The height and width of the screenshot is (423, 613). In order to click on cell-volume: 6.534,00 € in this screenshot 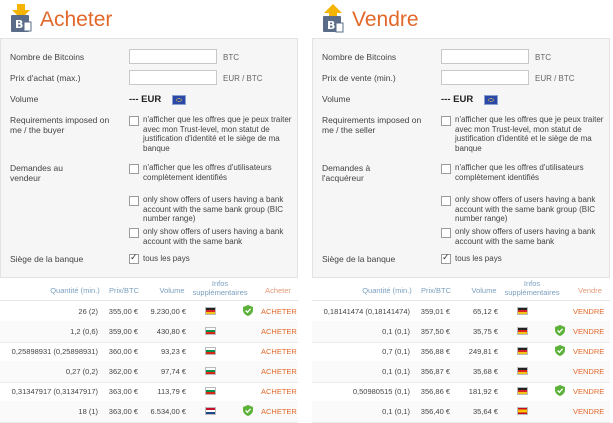, I will do `click(168, 411)`.